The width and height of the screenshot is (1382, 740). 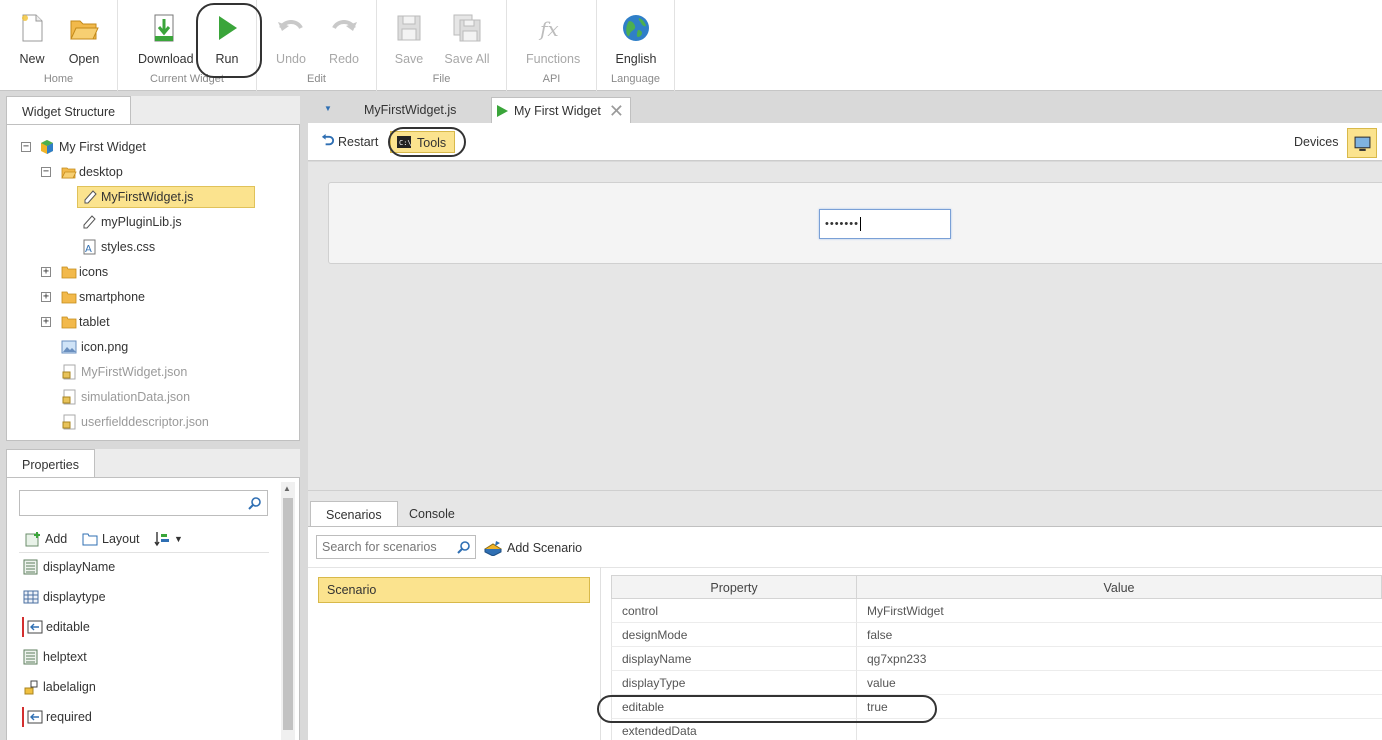 I want to click on run-toolbar: Restart C:\ Tools Devices, so click(x=845, y=142).